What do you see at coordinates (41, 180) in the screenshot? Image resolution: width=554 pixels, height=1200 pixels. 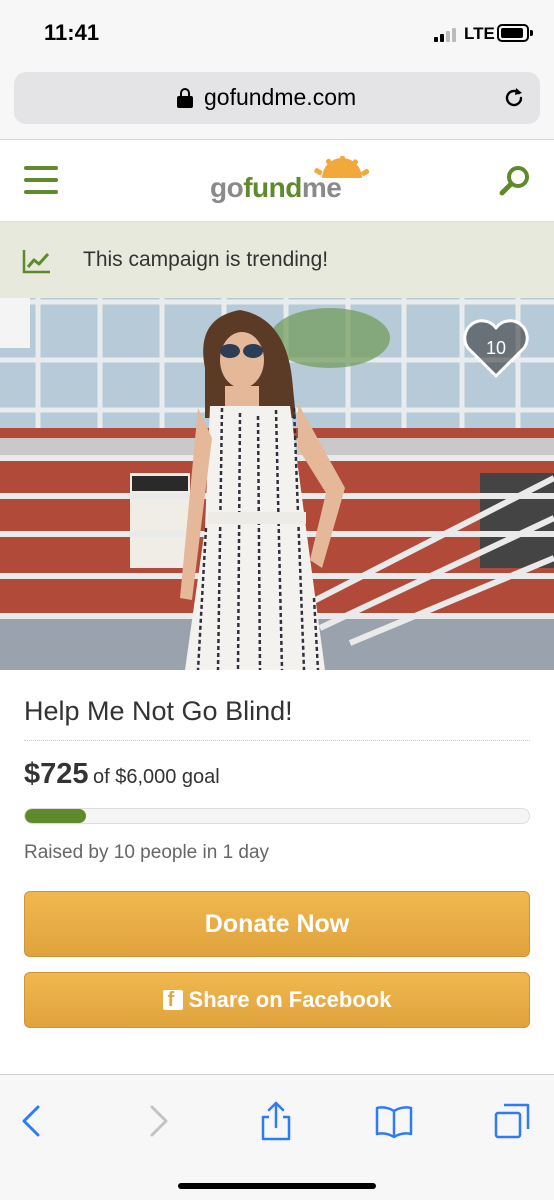 I see `hamburger-menu-icon` at bounding box center [41, 180].